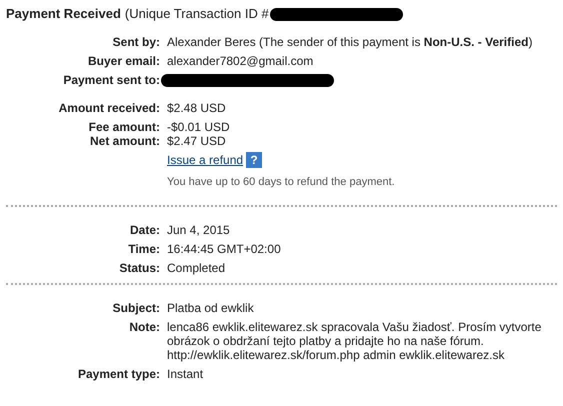 This screenshot has height=406, width=563. What do you see at coordinates (136, 307) in the screenshot?
I see `field-label: Subject:` at bounding box center [136, 307].